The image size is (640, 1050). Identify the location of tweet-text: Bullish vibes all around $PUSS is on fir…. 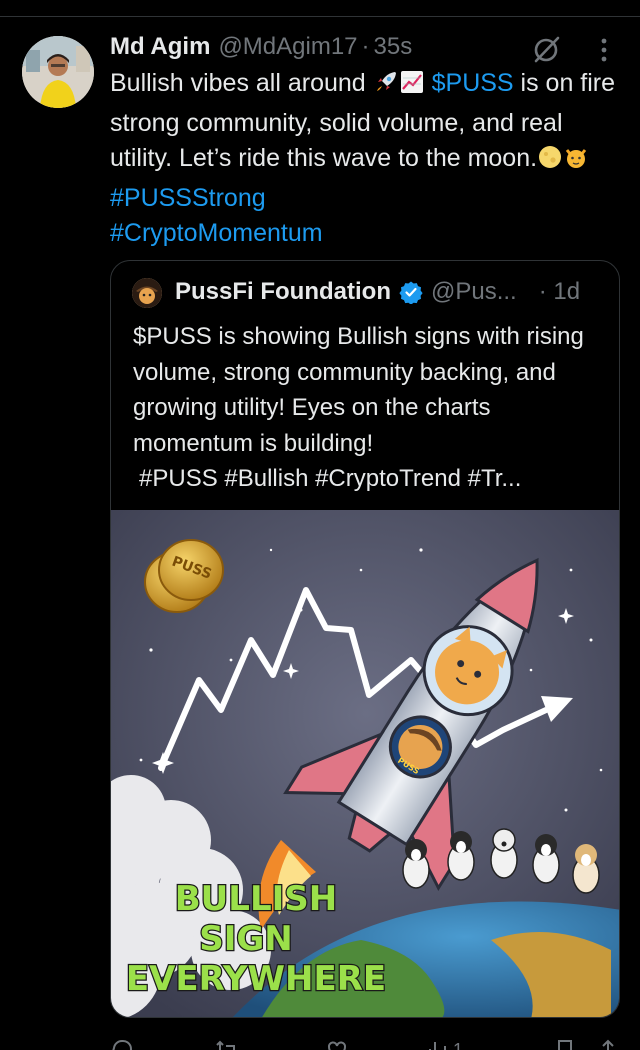
(365, 159).